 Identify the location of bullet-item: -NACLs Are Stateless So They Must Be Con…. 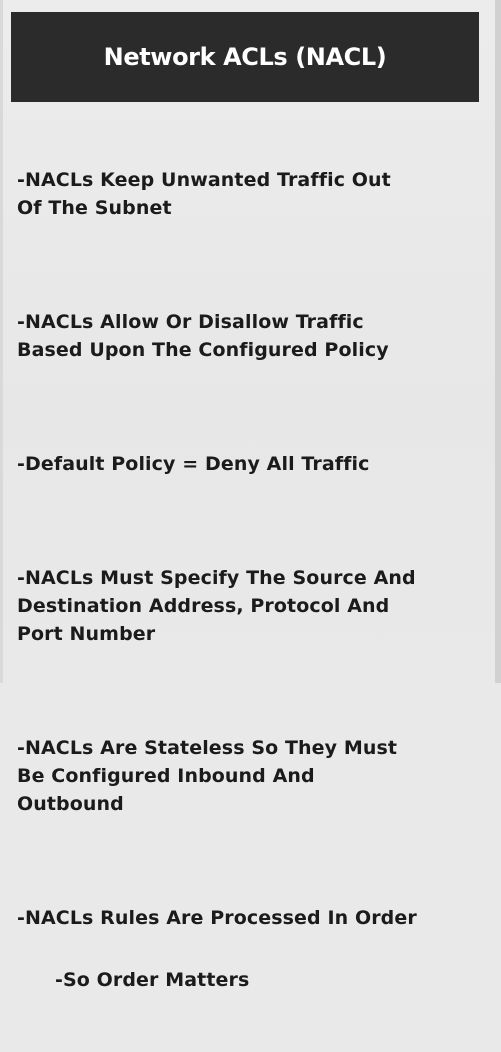
(252, 776).